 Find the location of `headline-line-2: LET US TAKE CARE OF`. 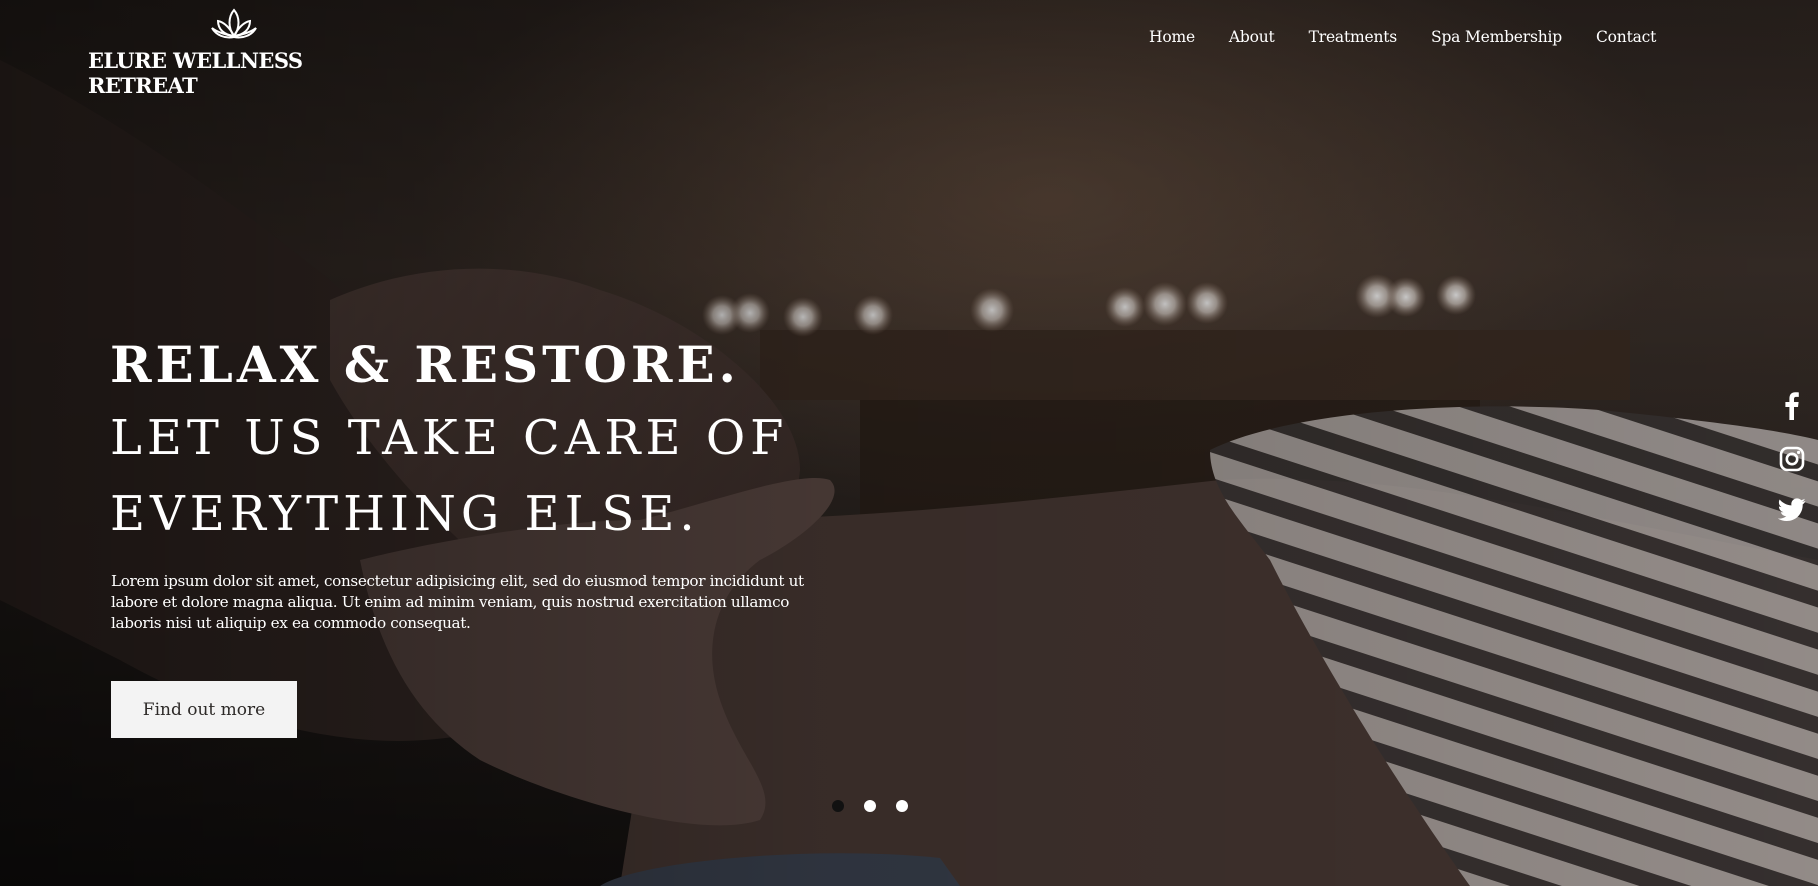

headline-line-2: LET US TAKE CARE OF is located at coordinates (449, 438).